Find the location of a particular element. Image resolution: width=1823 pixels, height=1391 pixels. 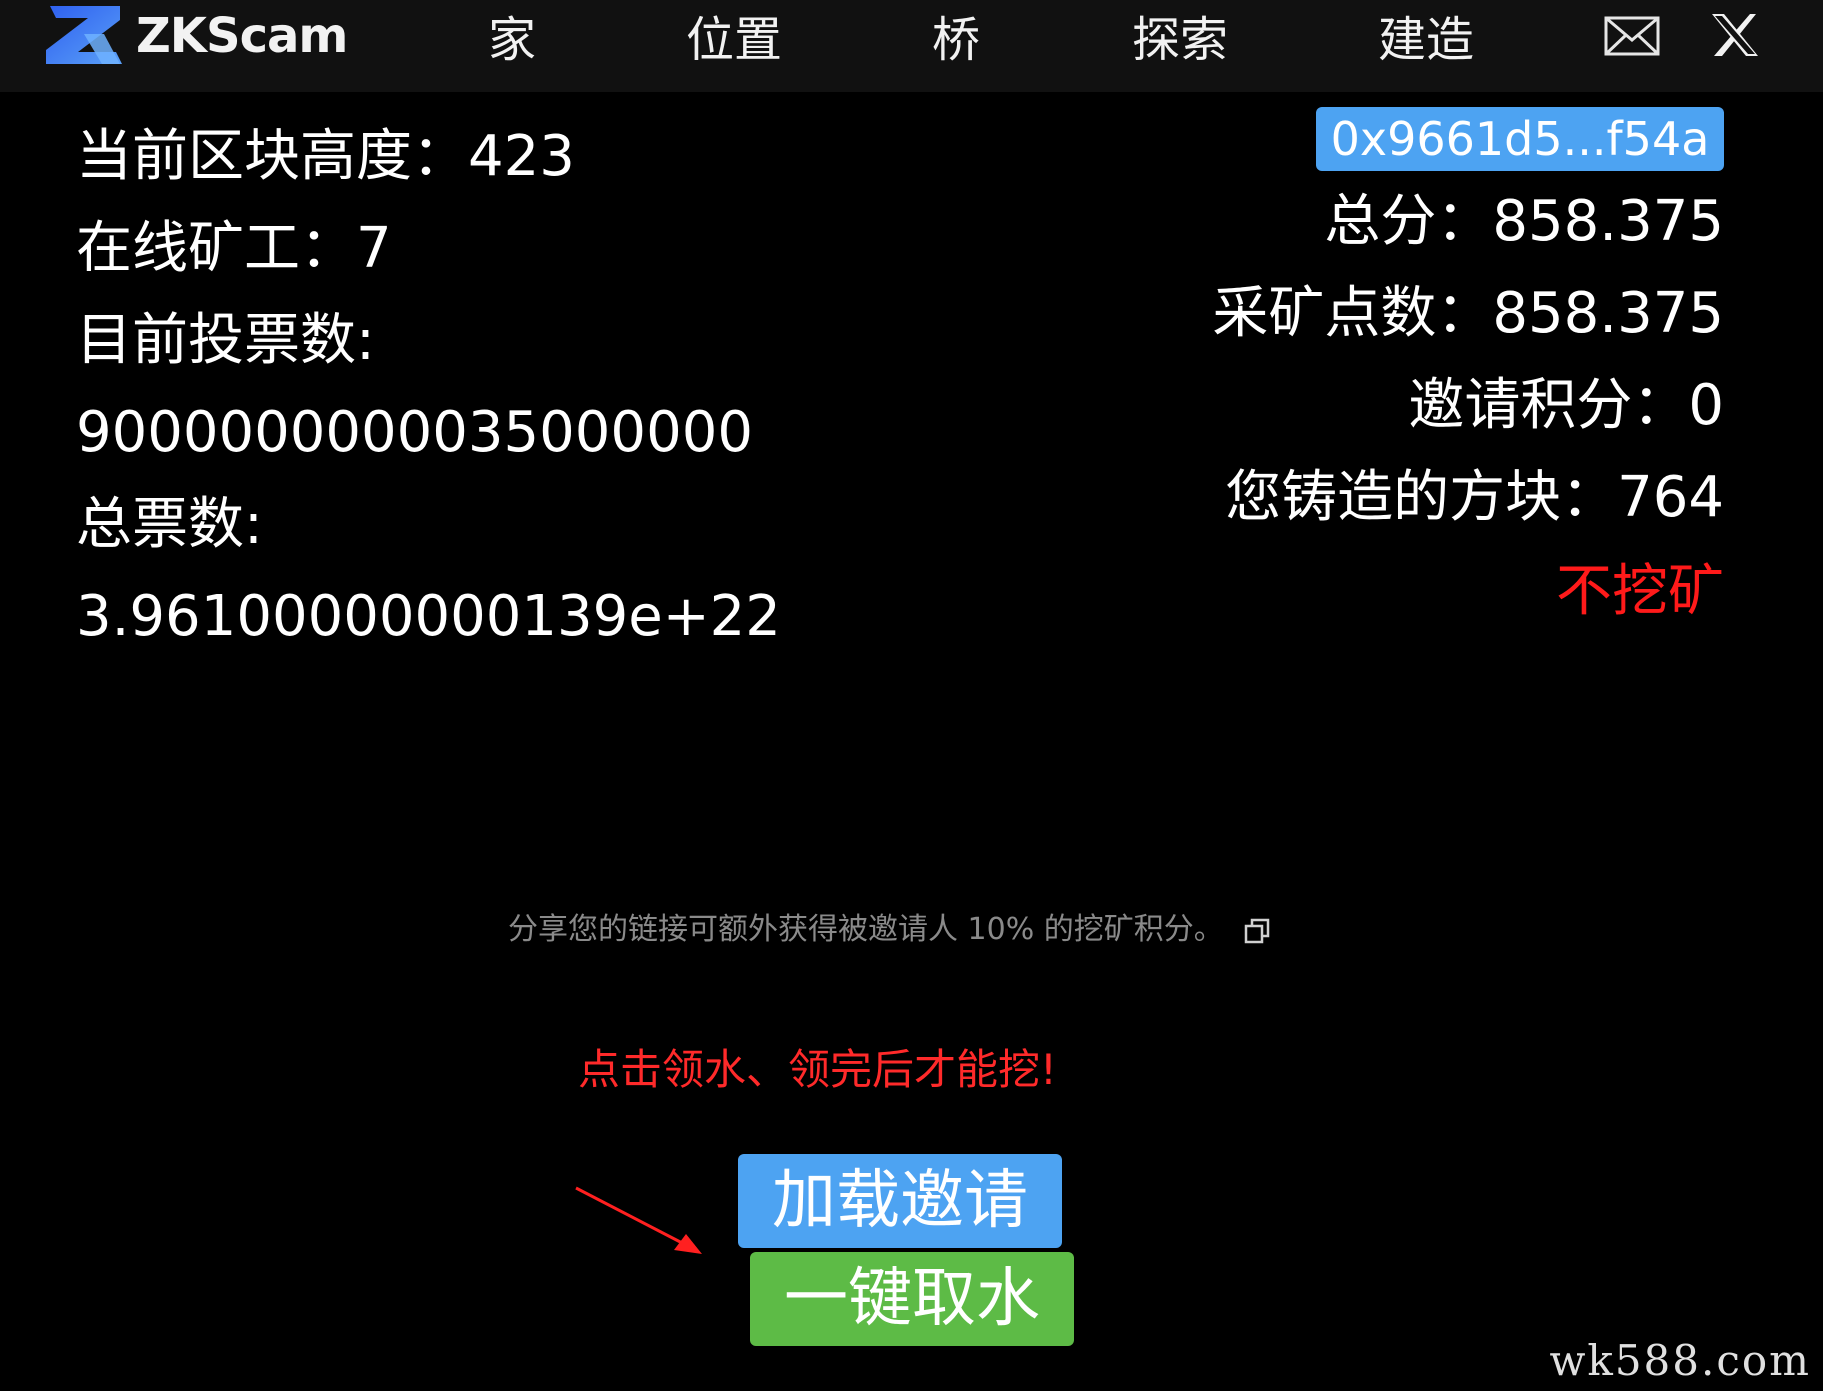

top-navigation-bar: ZKScam 家 位置 桥 探索 建造 is located at coordinates (911, 46).